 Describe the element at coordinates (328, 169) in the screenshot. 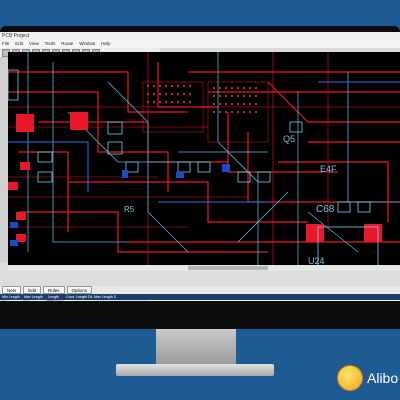

I see `label-e4f: E4F` at that location.